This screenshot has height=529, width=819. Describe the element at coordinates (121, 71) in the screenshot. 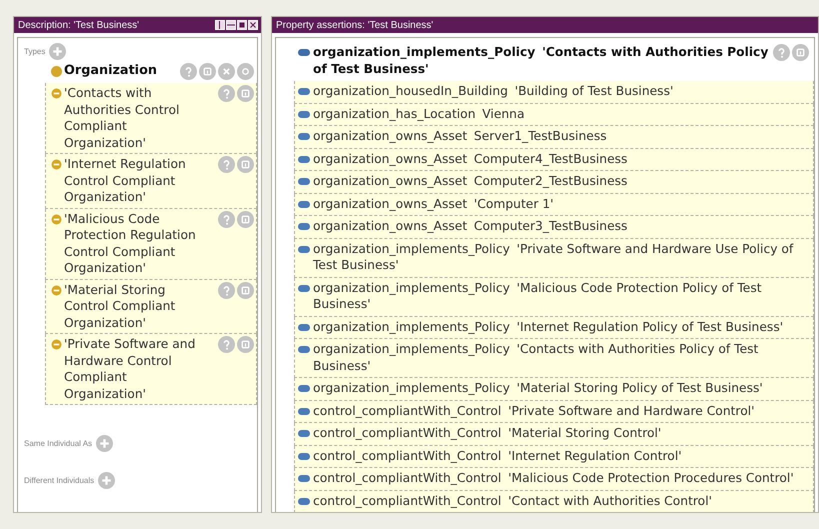

I see `type-label: Organization` at that location.